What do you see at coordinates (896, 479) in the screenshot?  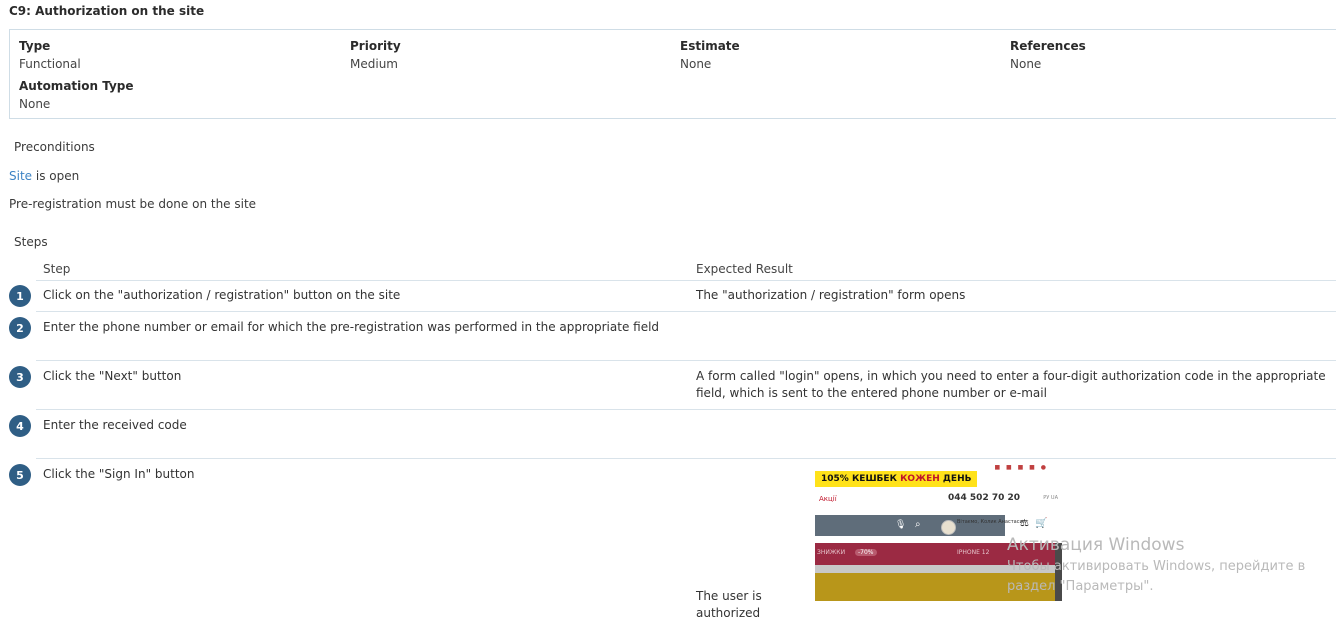 I see `promo-banner: 105% КЕШБЕК КОЖЕН ДЕНЬ` at bounding box center [896, 479].